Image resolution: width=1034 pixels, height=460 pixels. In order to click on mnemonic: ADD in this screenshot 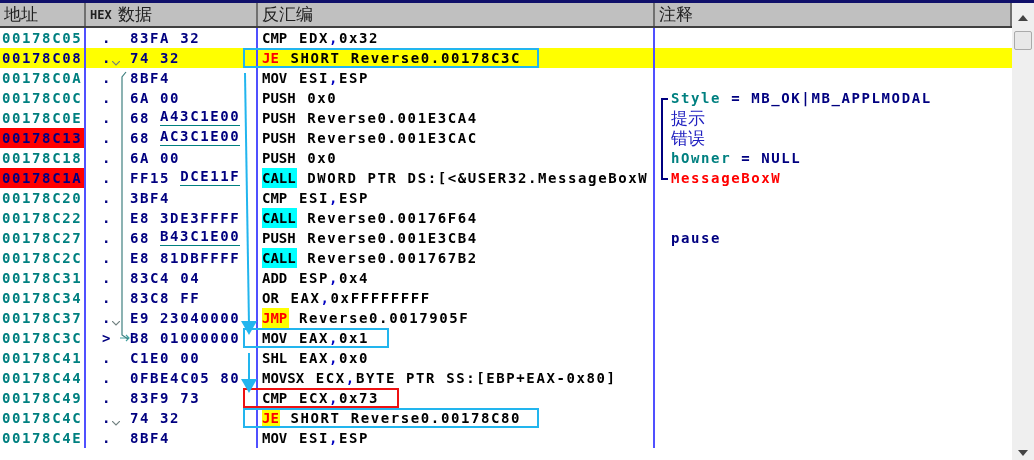, I will do `click(275, 278)`.